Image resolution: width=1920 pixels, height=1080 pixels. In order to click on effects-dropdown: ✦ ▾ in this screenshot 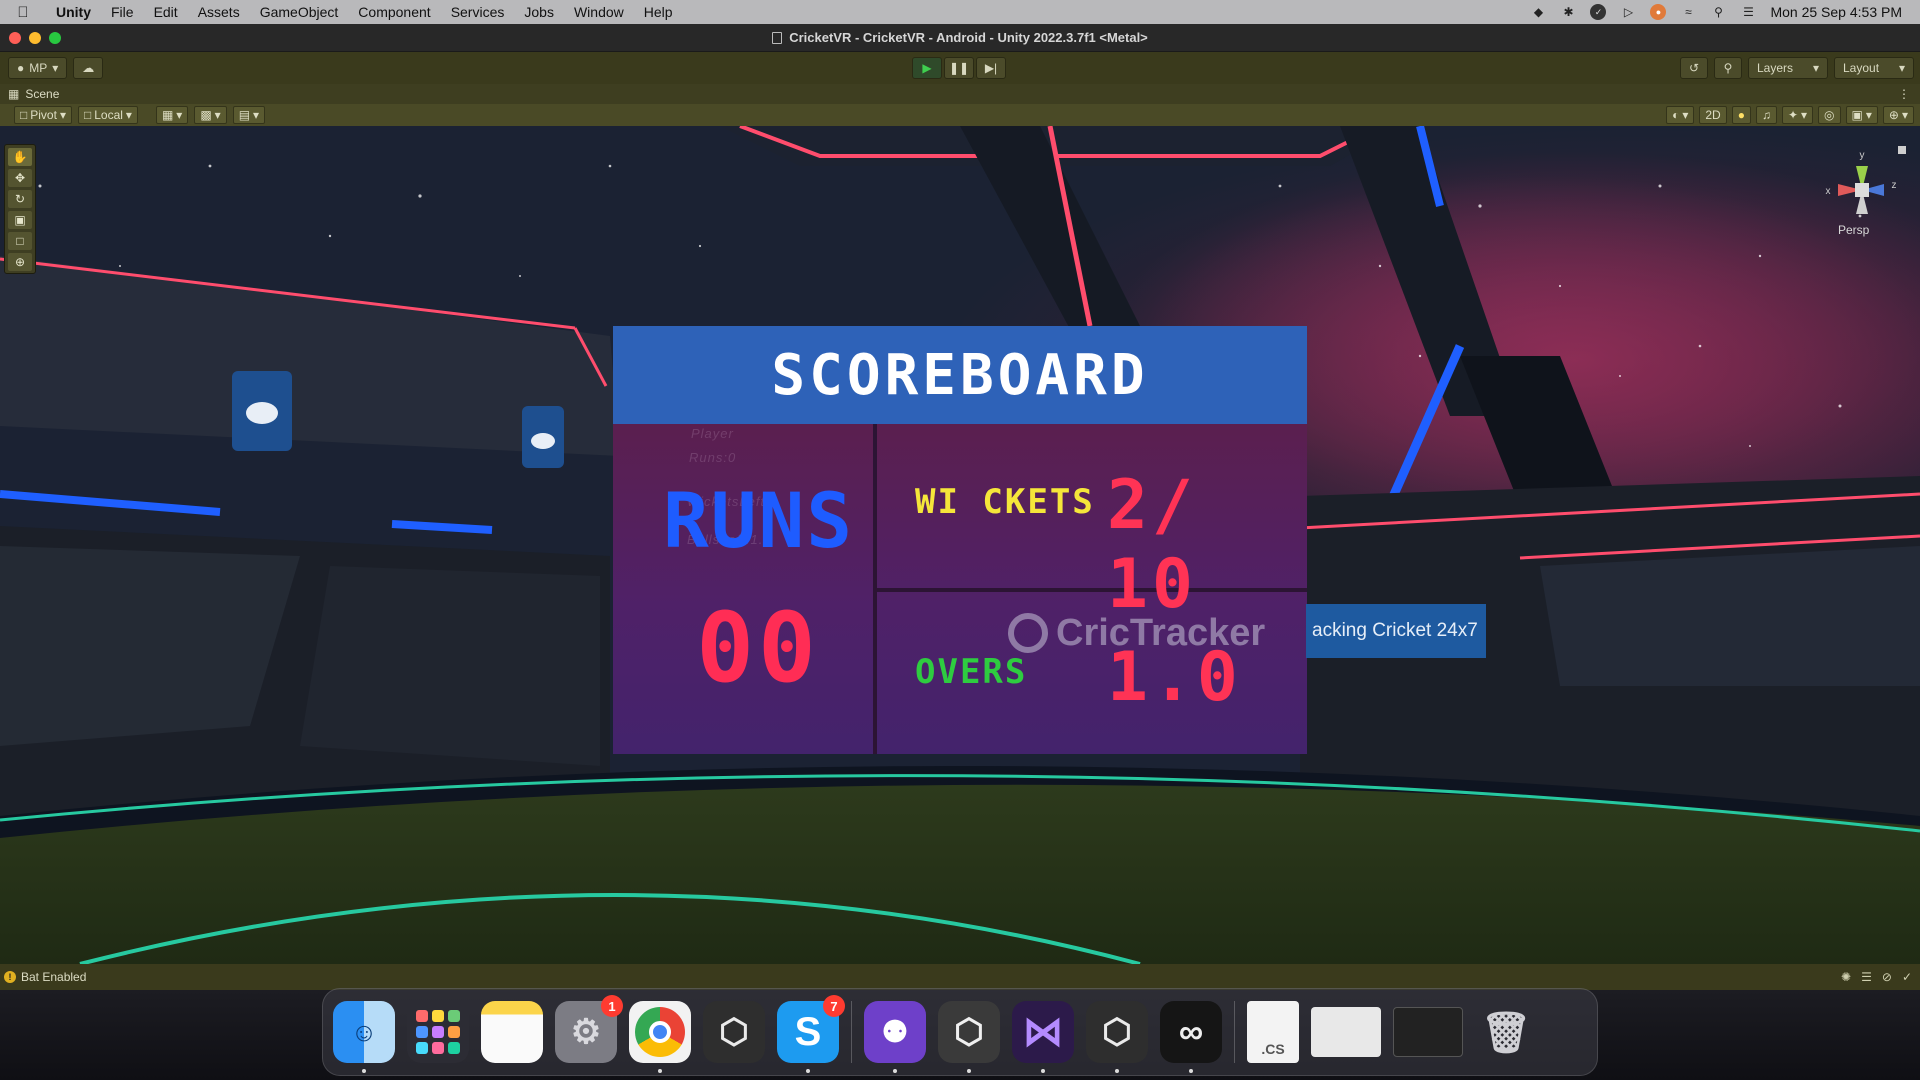, I will do `click(1797, 115)`.